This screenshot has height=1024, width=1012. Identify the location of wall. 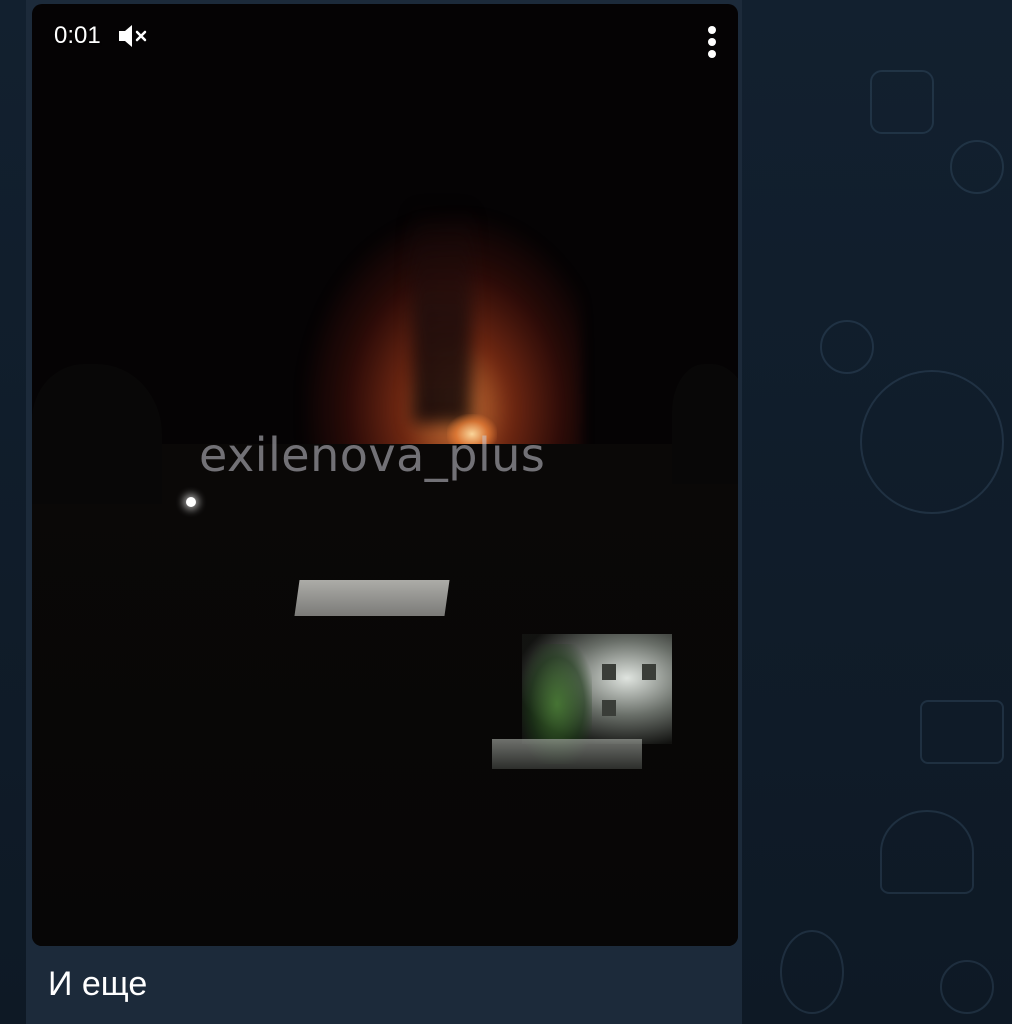
(567, 754).